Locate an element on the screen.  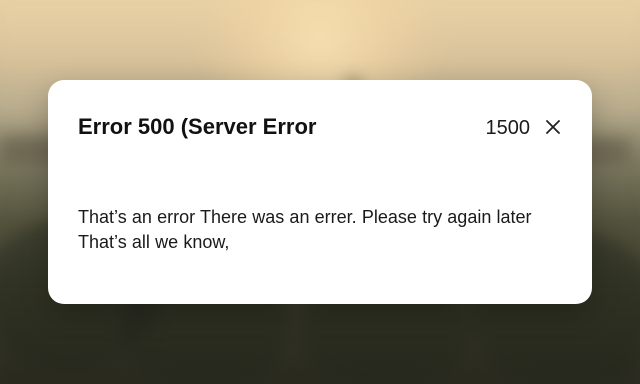
close-button is located at coordinates (553, 127).